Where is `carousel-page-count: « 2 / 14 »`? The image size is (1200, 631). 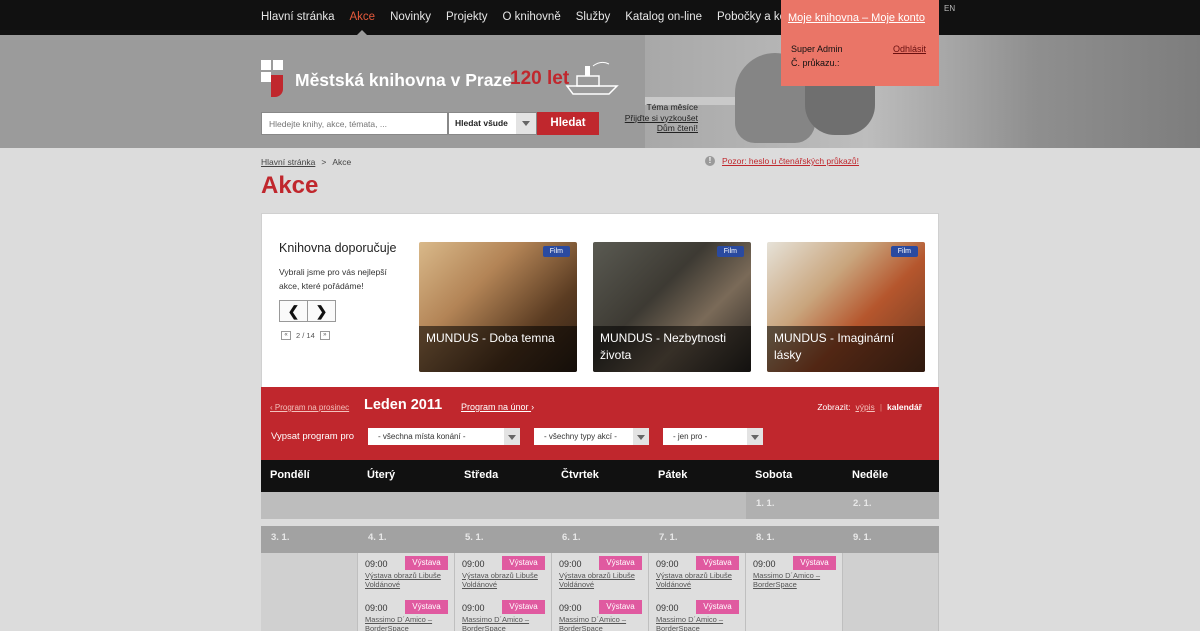 carousel-page-count: « 2 / 14 » is located at coordinates (305, 335).